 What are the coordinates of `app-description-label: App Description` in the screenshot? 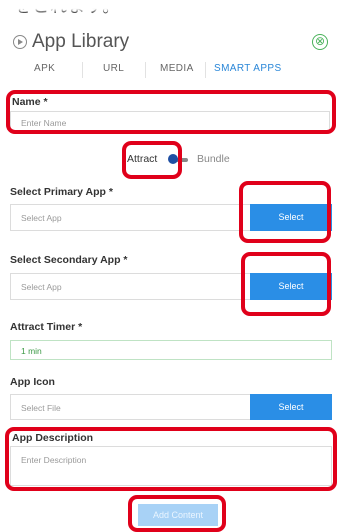 It's located at (53, 438).